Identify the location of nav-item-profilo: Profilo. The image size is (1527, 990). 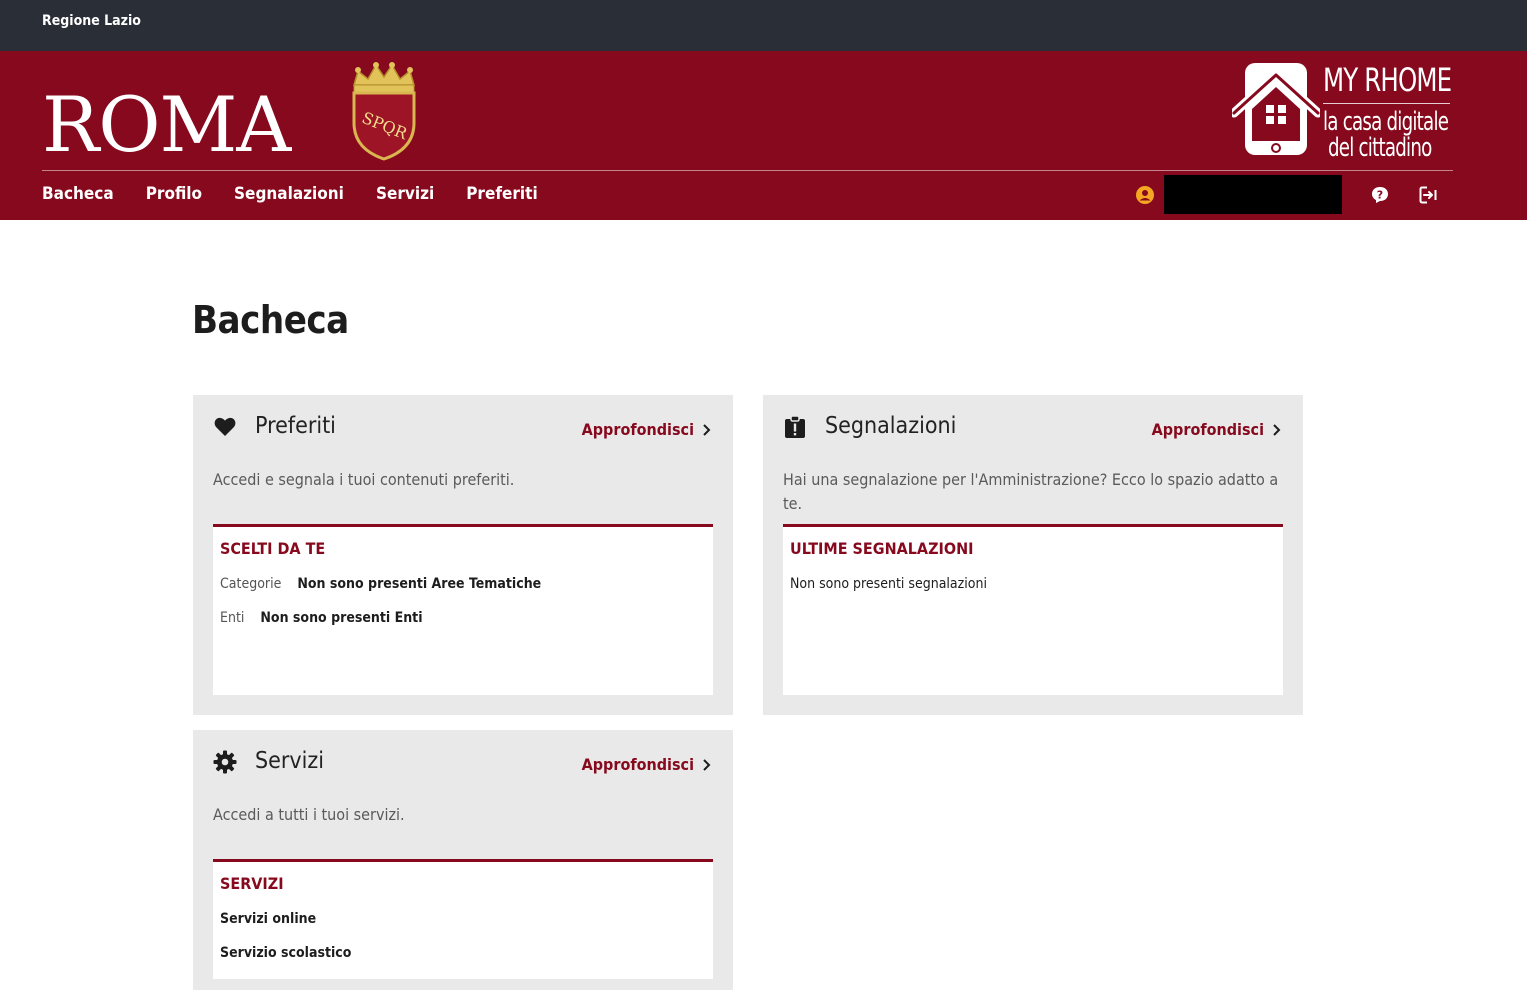
(174, 194).